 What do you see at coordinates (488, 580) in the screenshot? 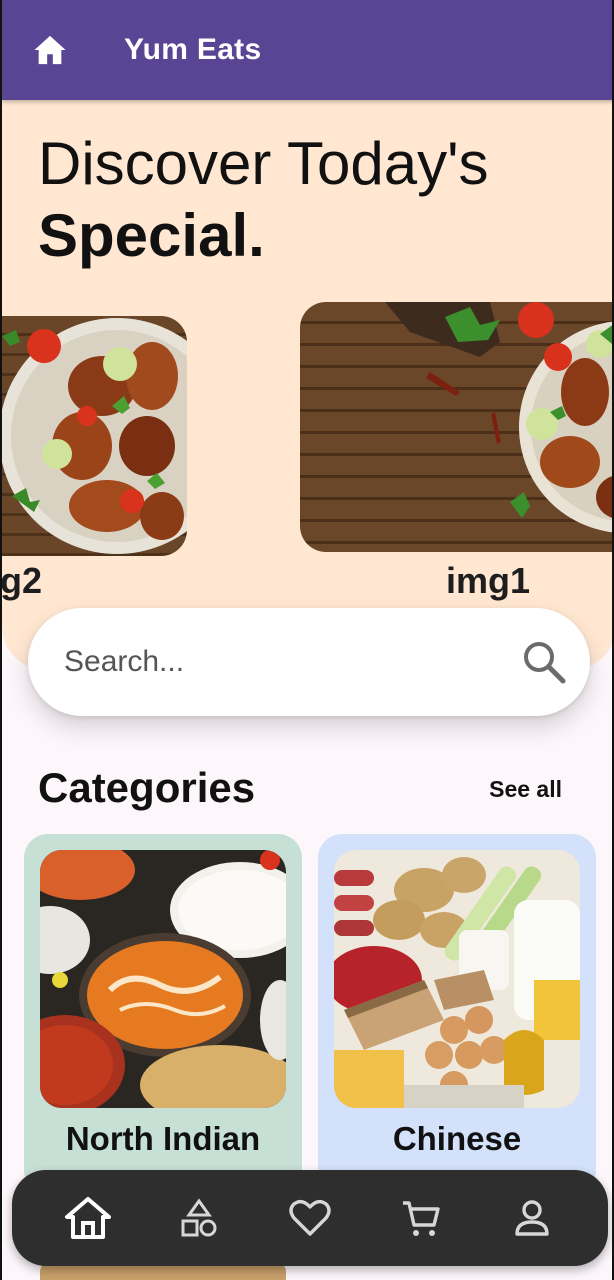
I see `carousel-label-1: img1` at bounding box center [488, 580].